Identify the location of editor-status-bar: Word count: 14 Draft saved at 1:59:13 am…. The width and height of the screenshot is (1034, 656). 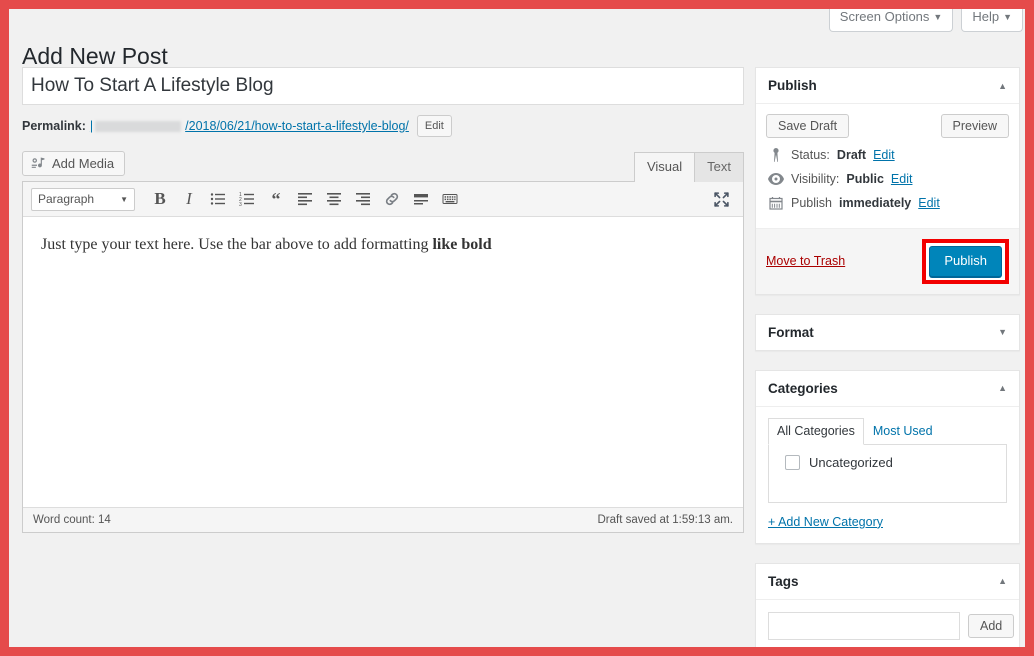
(383, 519).